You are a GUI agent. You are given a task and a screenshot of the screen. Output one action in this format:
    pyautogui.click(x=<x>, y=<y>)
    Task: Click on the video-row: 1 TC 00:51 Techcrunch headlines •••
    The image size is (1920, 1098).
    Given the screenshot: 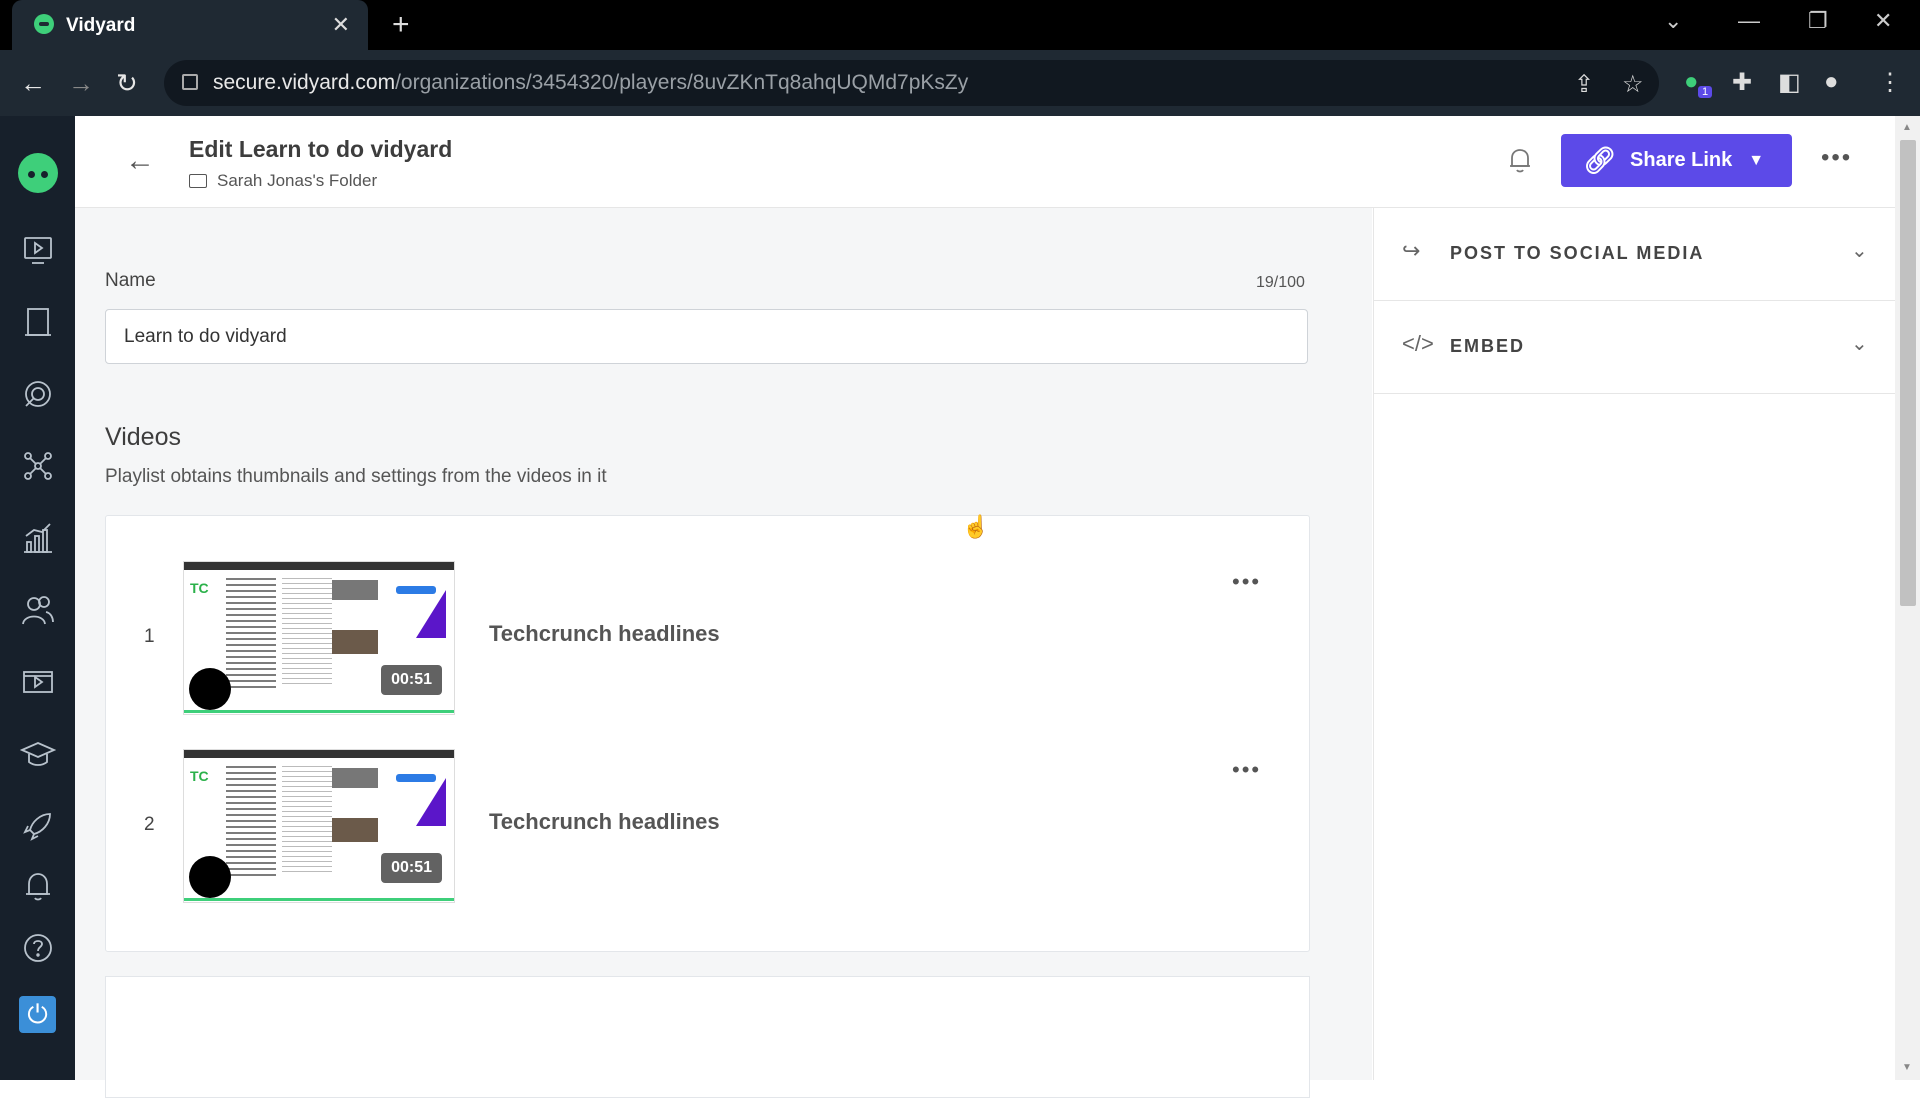 What is the action you would take?
    pyautogui.click(x=707, y=638)
    